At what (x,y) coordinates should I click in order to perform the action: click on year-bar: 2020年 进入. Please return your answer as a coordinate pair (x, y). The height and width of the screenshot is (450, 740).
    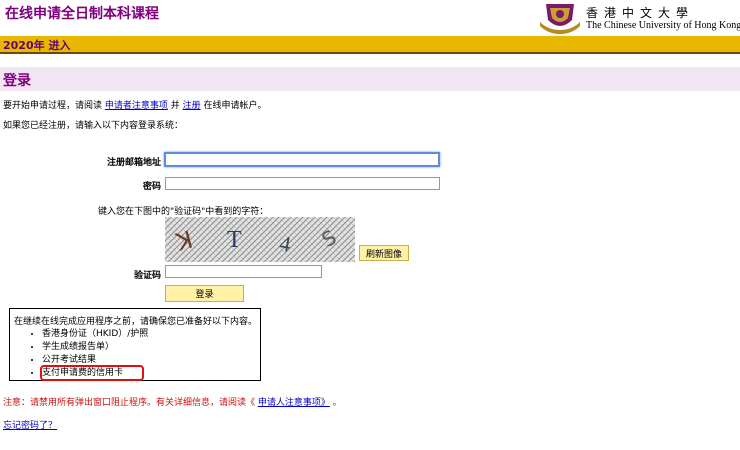
    Looking at the image, I should click on (370, 45).